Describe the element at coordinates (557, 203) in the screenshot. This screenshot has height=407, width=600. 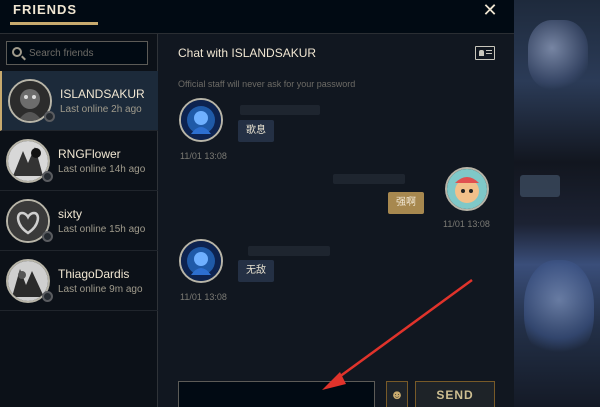
I see `background-art` at that location.